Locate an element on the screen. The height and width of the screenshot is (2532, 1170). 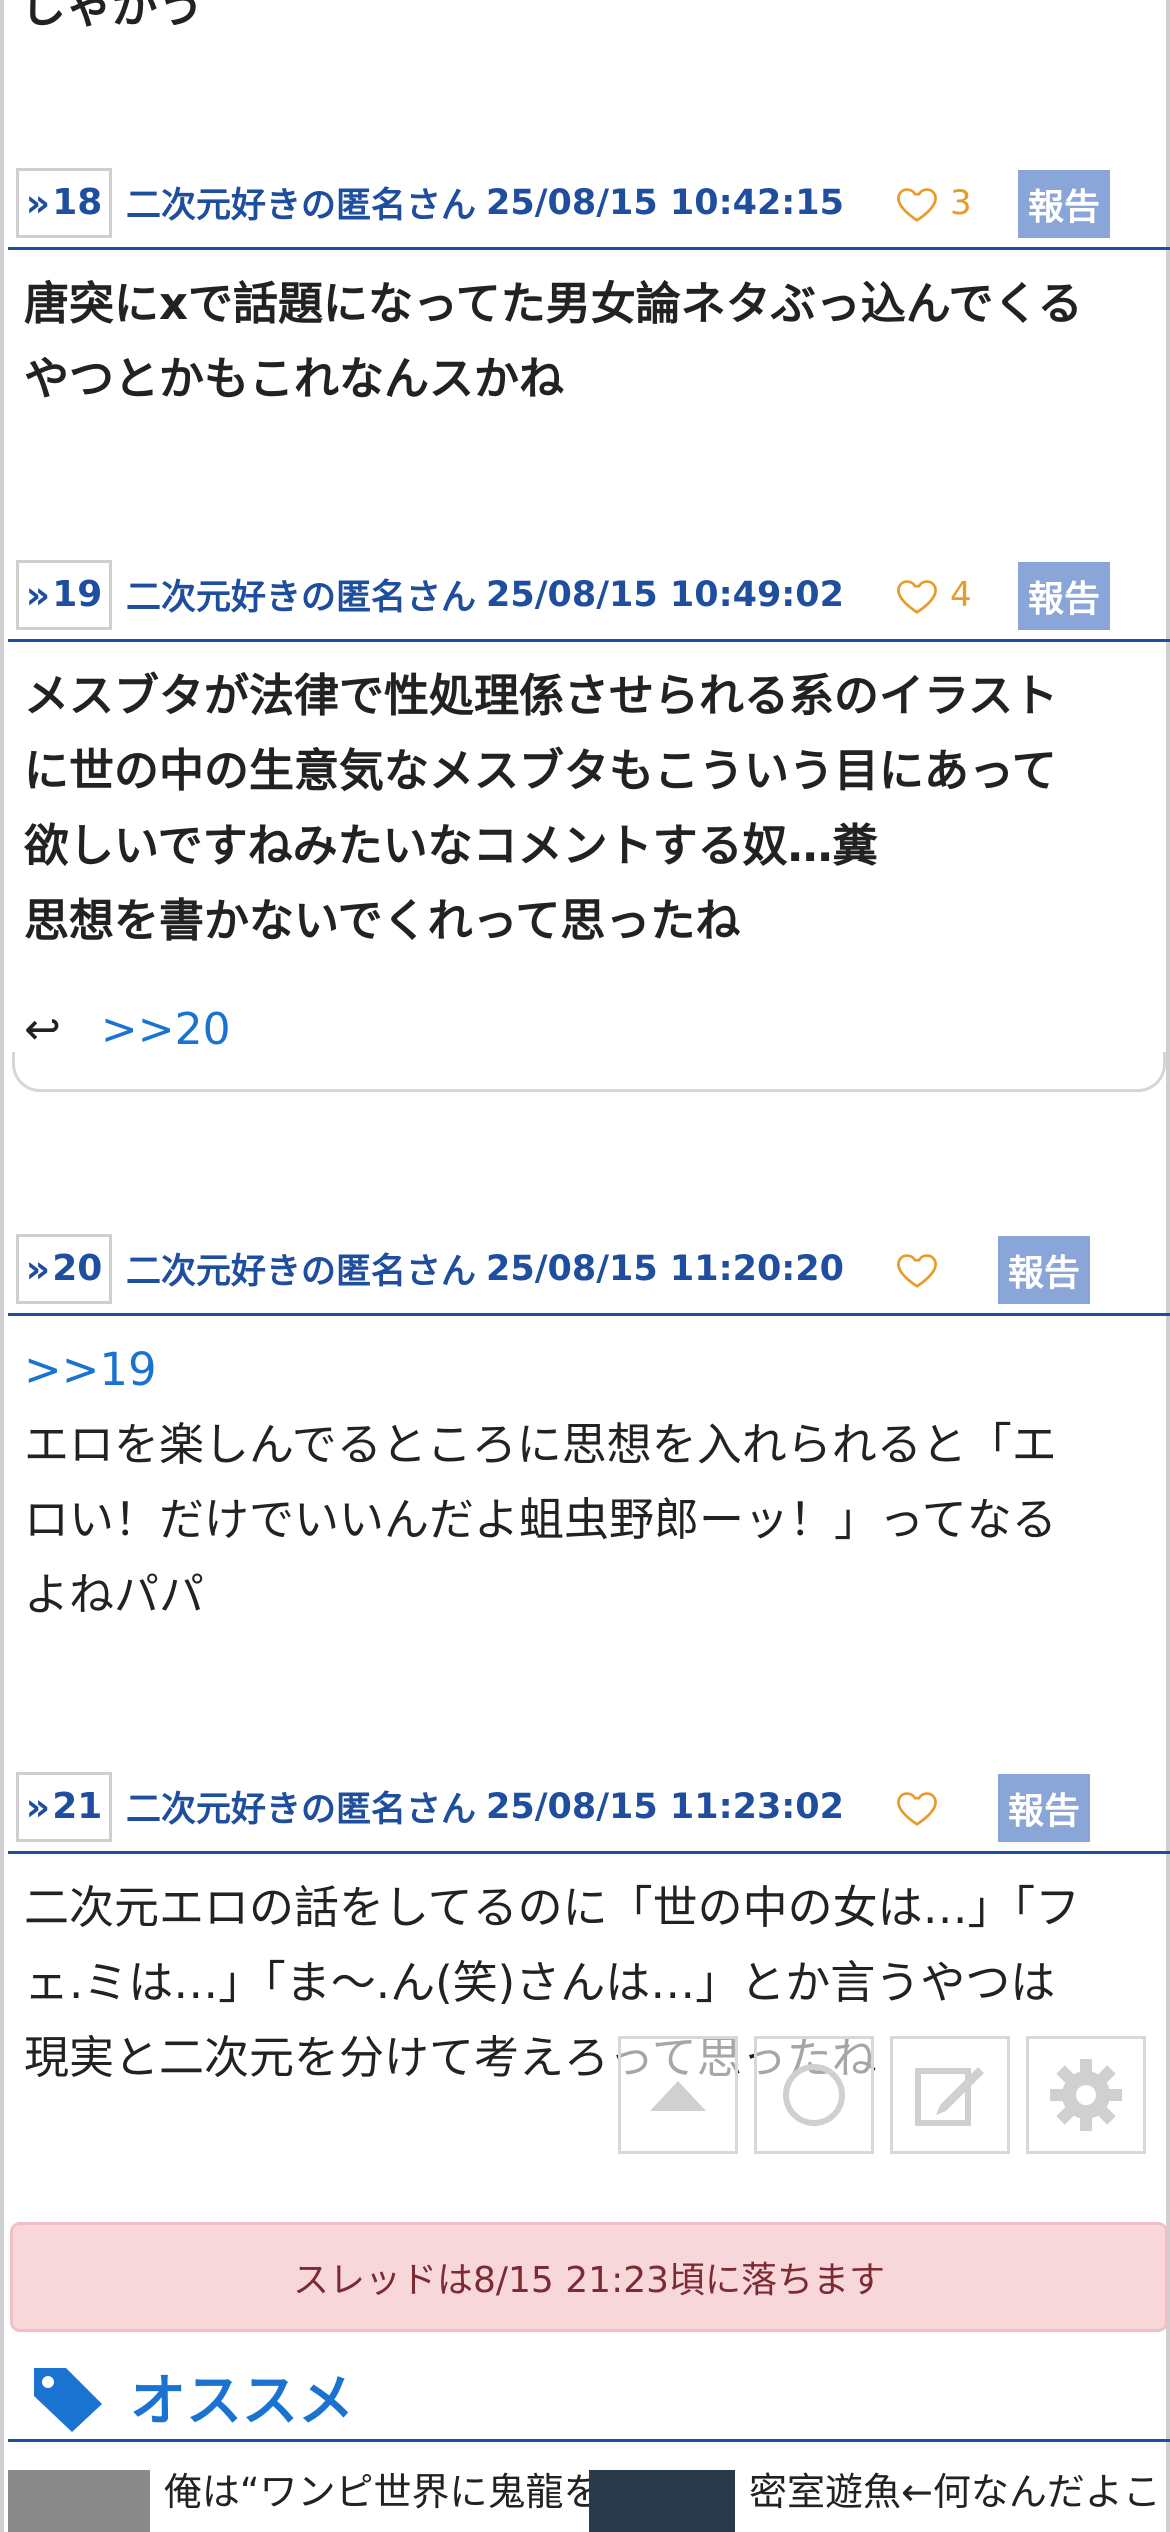
res-number-button: » 19 is located at coordinates (64, 594).